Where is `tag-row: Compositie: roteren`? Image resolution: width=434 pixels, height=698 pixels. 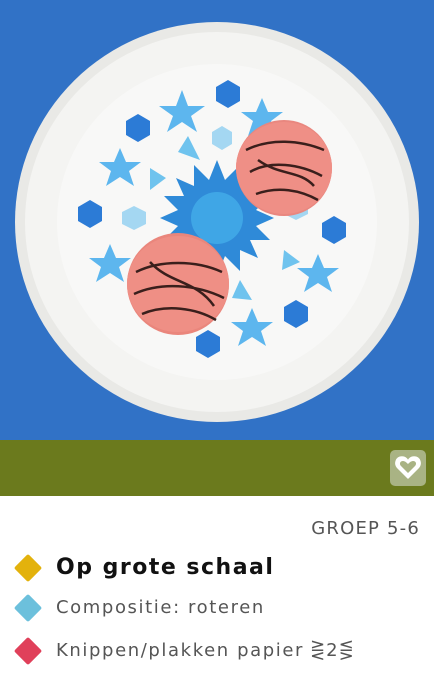
tag-row: Compositie: roteren is located at coordinates (139, 607).